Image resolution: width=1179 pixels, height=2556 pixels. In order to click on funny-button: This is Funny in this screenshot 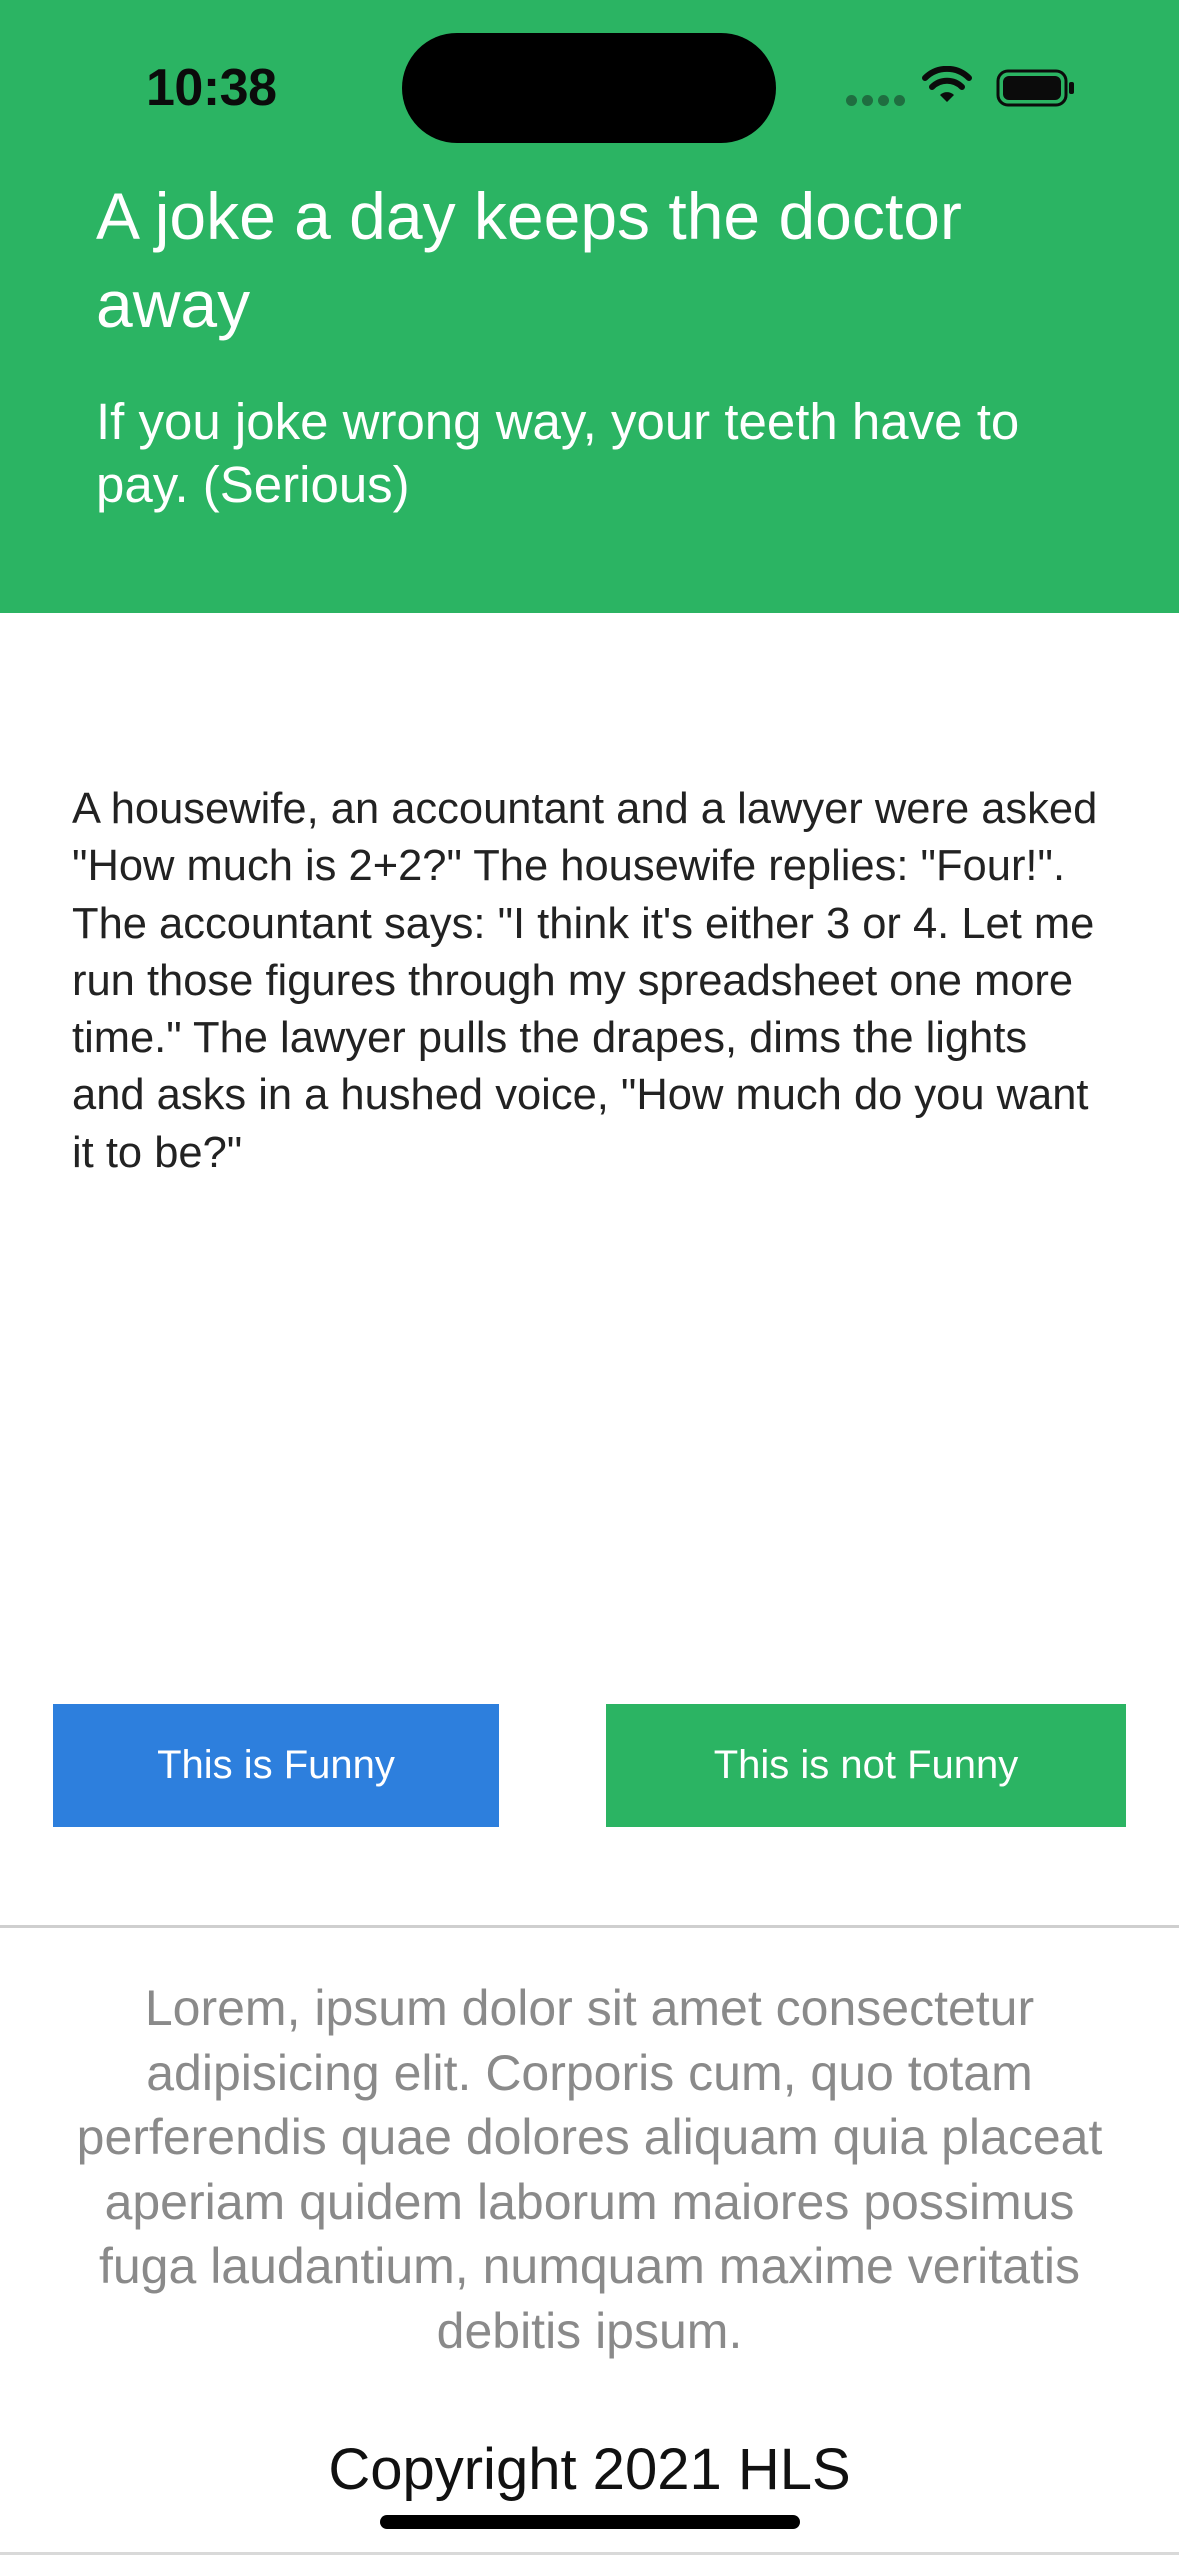, I will do `click(276, 1765)`.